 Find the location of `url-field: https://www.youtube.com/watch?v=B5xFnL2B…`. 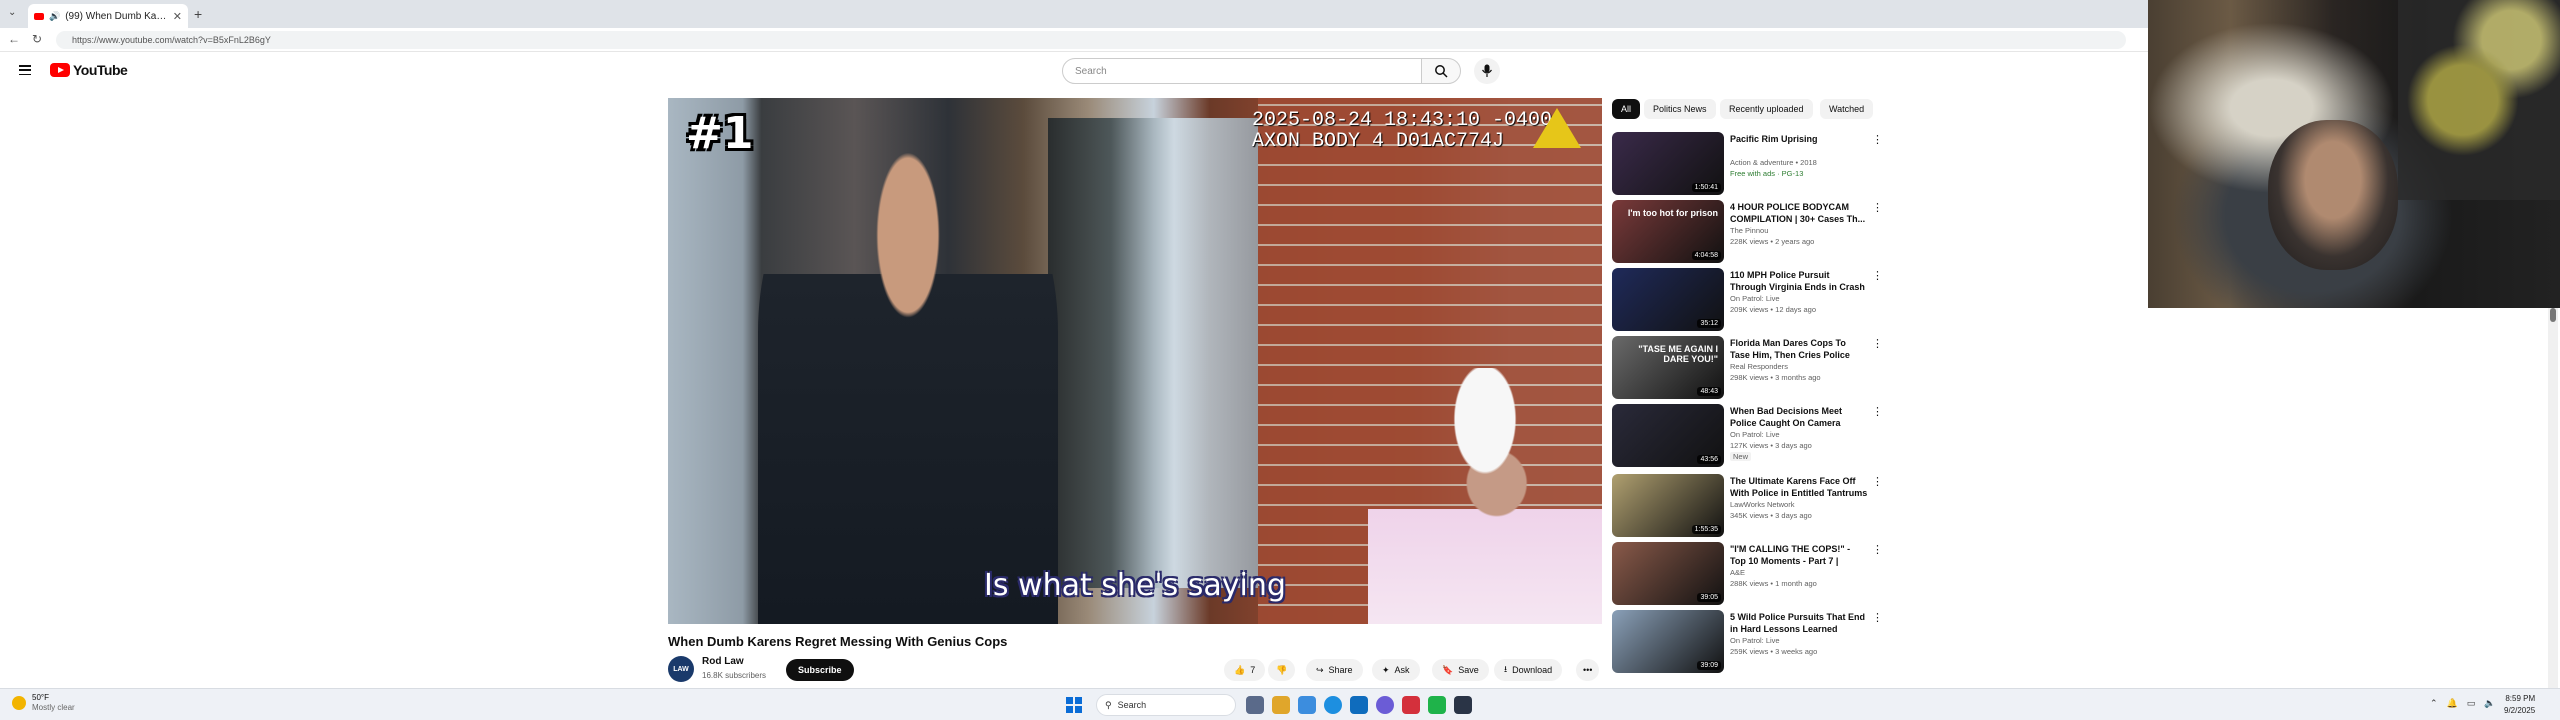

url-field: https://www.youtube.com/watch?v=B5xFnL2B… is located at coordinates (1091, 40).